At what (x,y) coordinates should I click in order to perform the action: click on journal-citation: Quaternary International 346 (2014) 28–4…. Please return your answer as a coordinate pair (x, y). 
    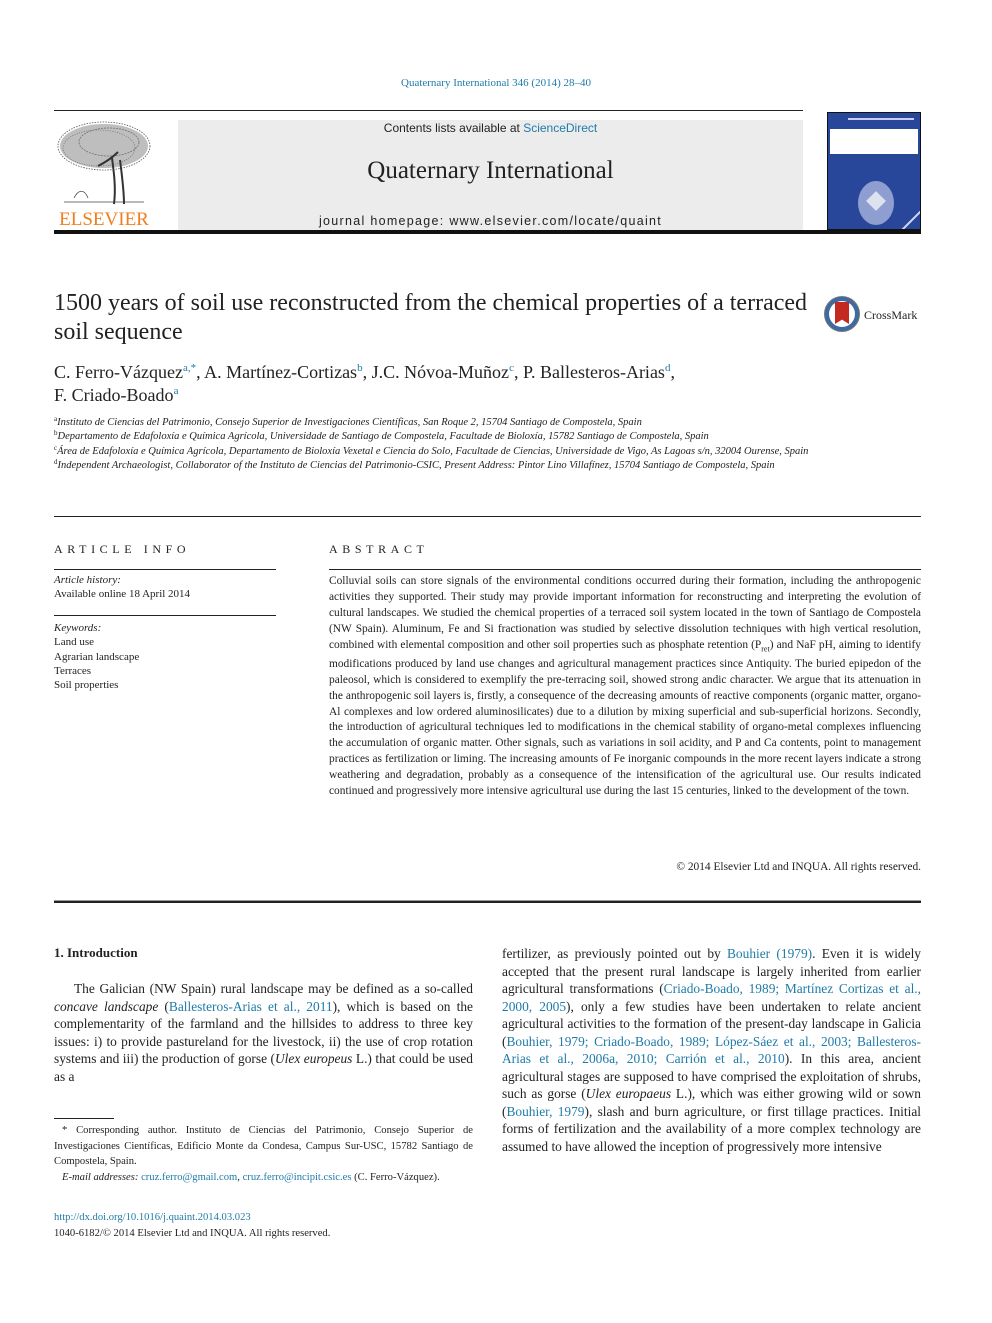
    Looking at the image, I should click on (496, 83).